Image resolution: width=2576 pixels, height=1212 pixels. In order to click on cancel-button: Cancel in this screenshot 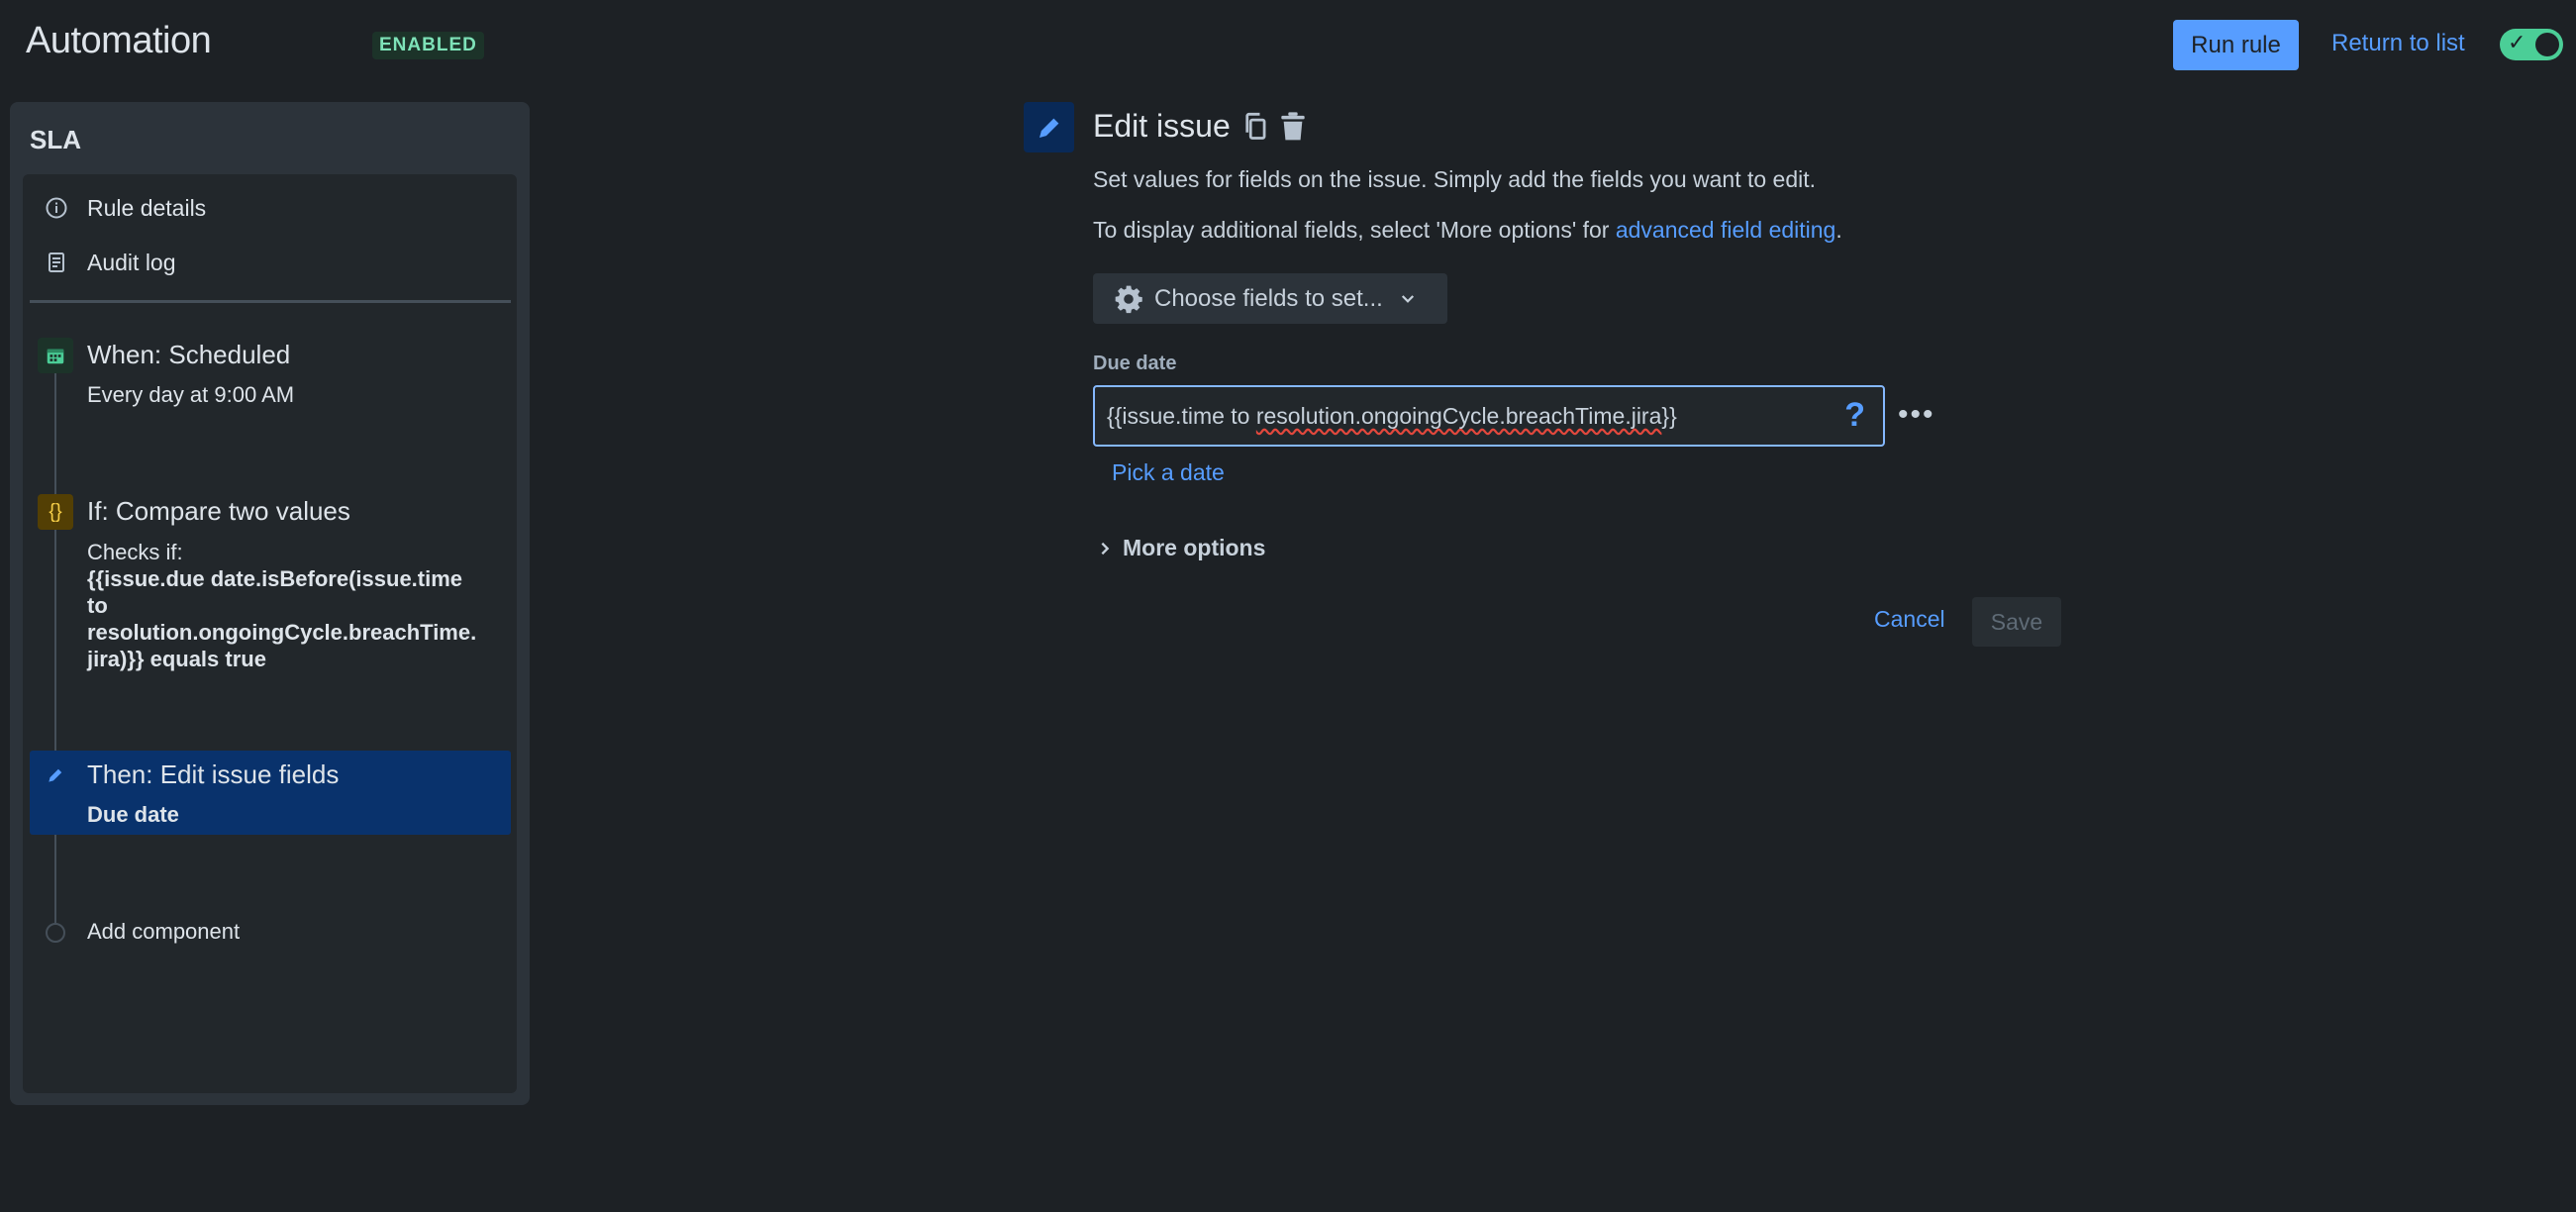, I will do `click(1910, 620)`.